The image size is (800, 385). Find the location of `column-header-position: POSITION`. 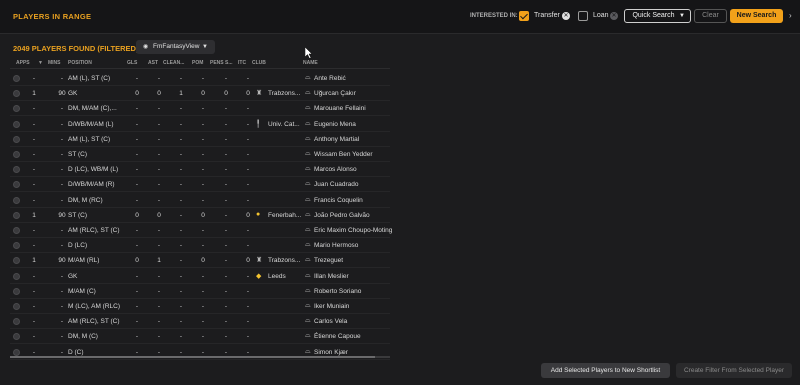

column-header-position: POSITION is located at coordinates (80, 63).